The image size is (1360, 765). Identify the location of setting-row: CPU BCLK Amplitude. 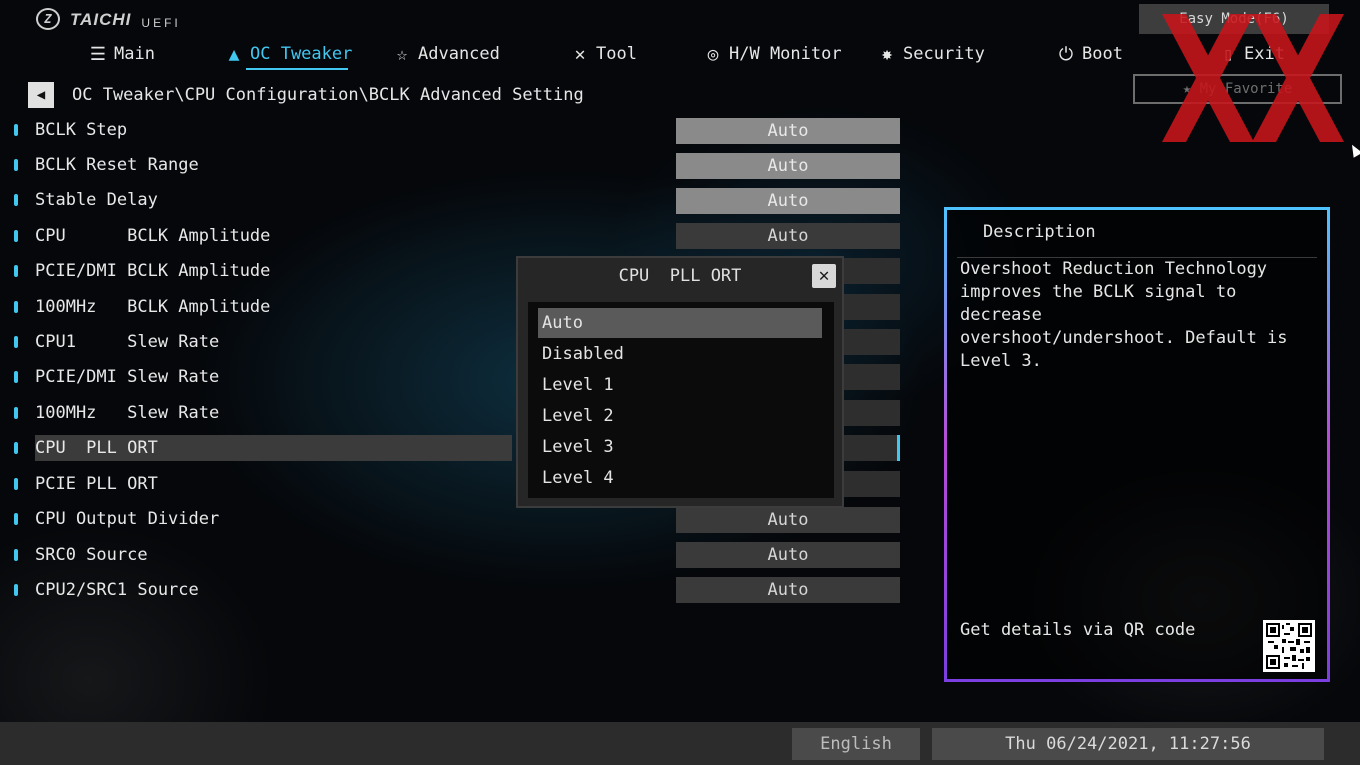
(263, 236).